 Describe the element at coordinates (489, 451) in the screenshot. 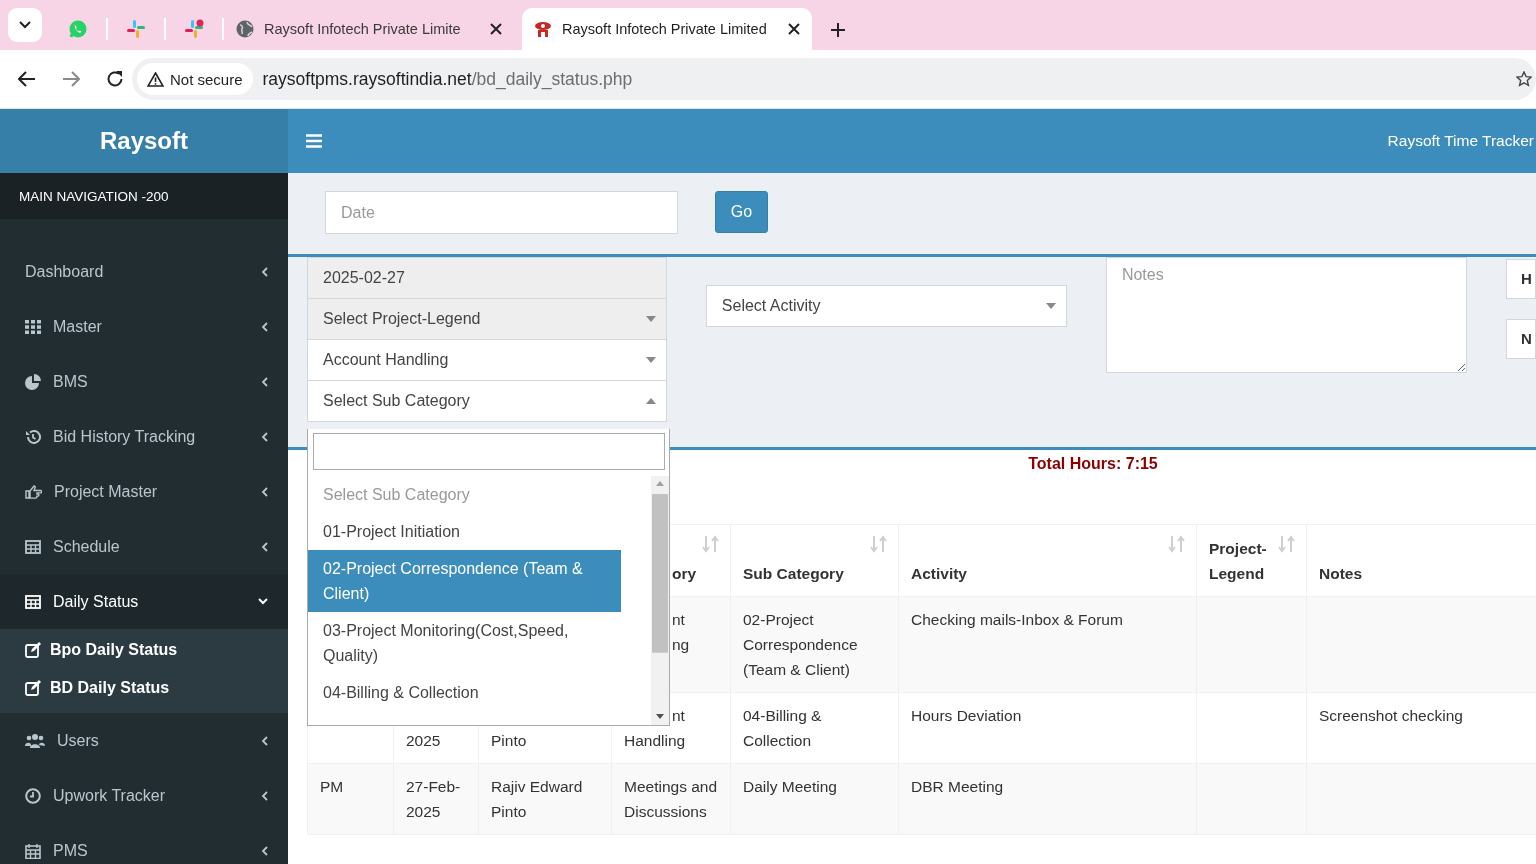

I see `search-field` at that location.